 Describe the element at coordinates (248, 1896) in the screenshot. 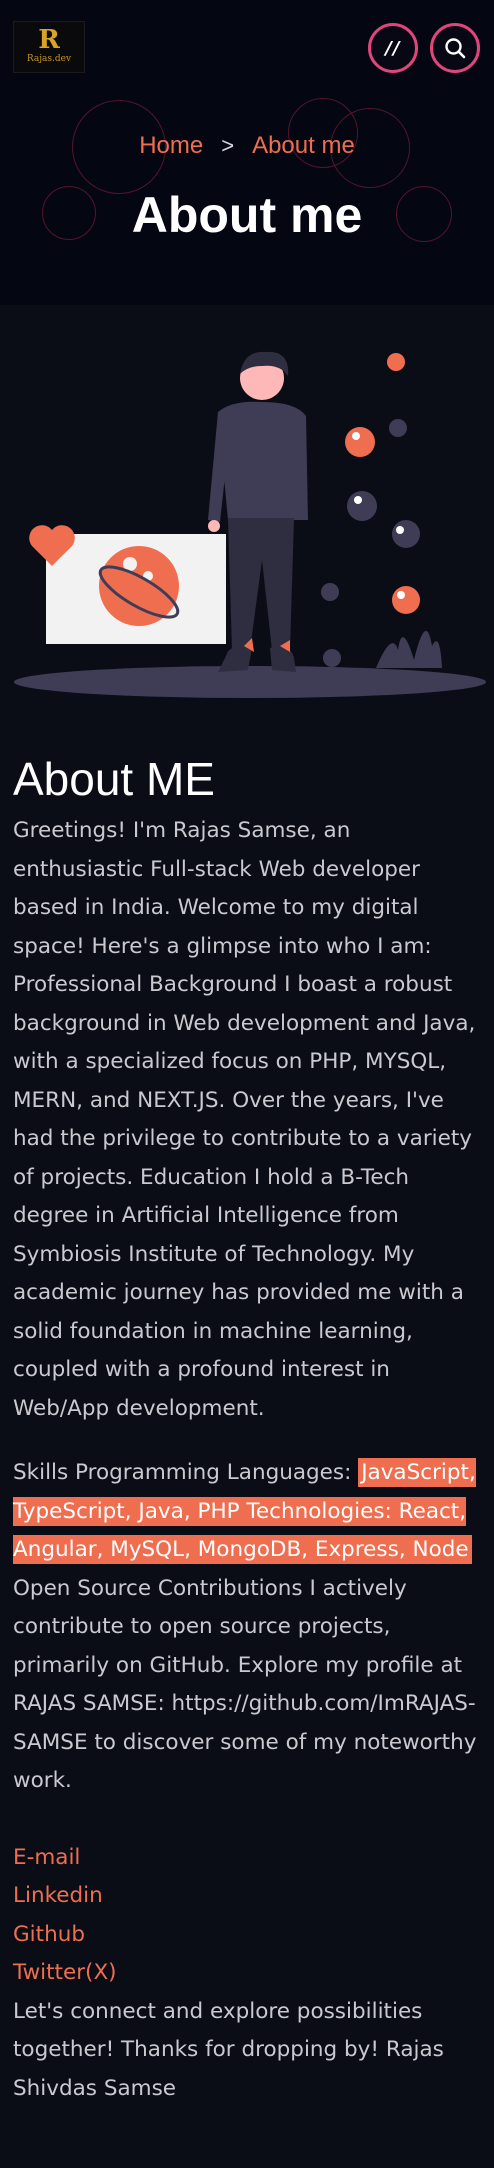

I see `linkedin-link: Linkedin` at that location.